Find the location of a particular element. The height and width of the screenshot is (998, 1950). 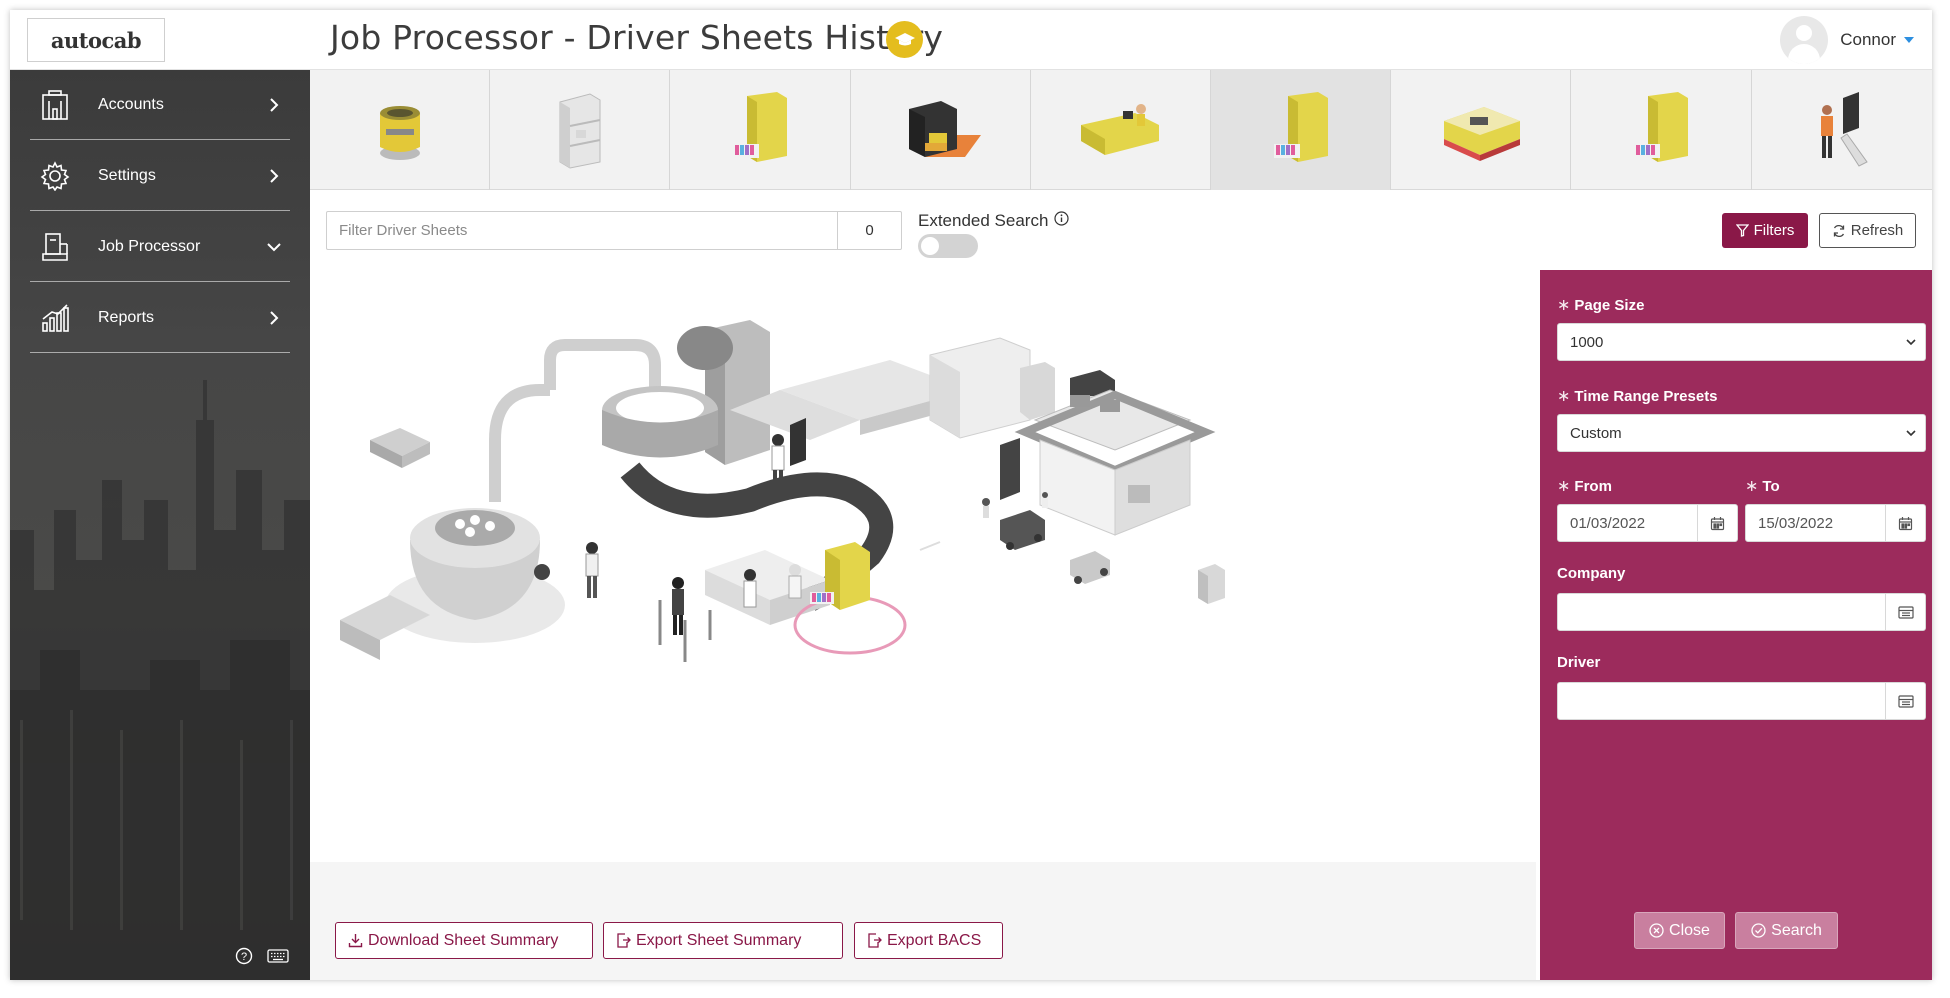

tile-kiosk is located at coordinates (1842, 130).